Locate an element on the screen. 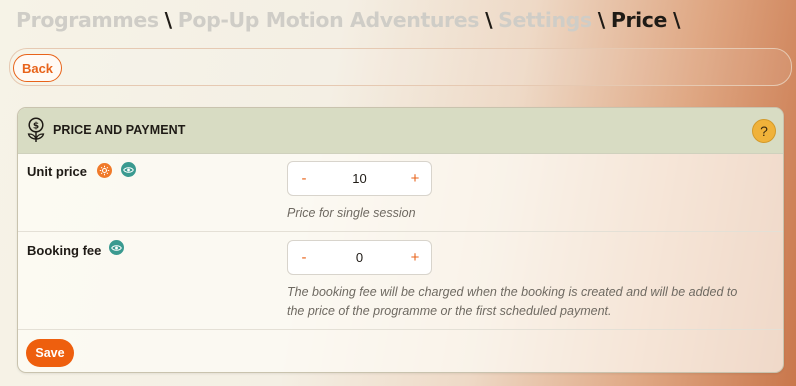  unit-price-decrement-button: - is located at coordinates (304, 178).